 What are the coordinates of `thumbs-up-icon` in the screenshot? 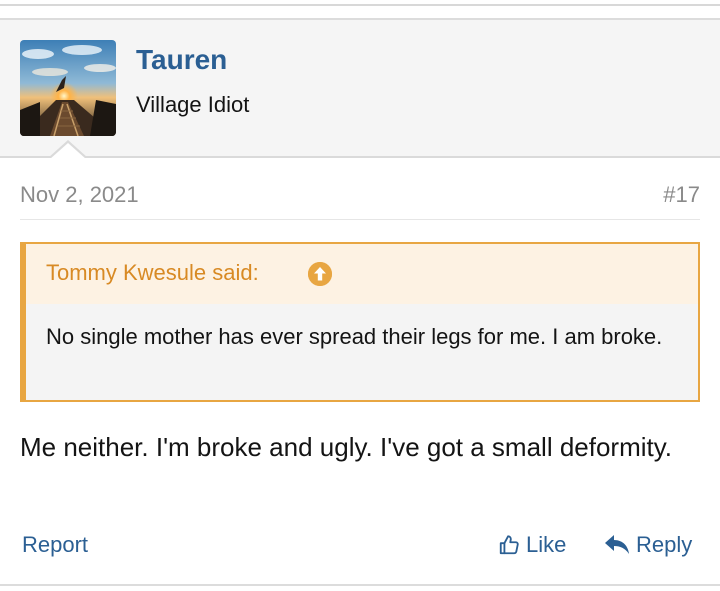 It's located at (509, 545).